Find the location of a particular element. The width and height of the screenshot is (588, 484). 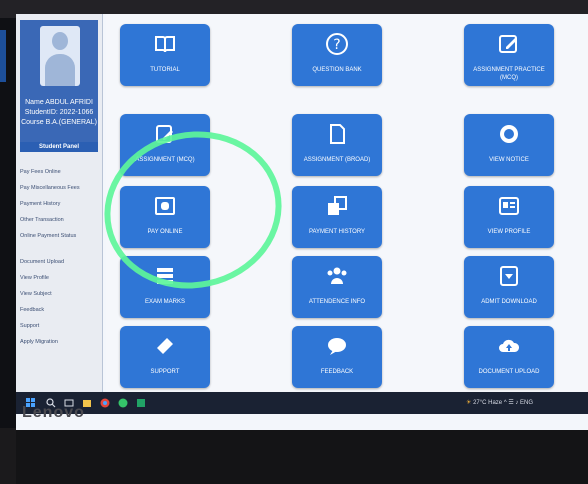

weather-icon: ☀ is located at coordinates (469, 403).